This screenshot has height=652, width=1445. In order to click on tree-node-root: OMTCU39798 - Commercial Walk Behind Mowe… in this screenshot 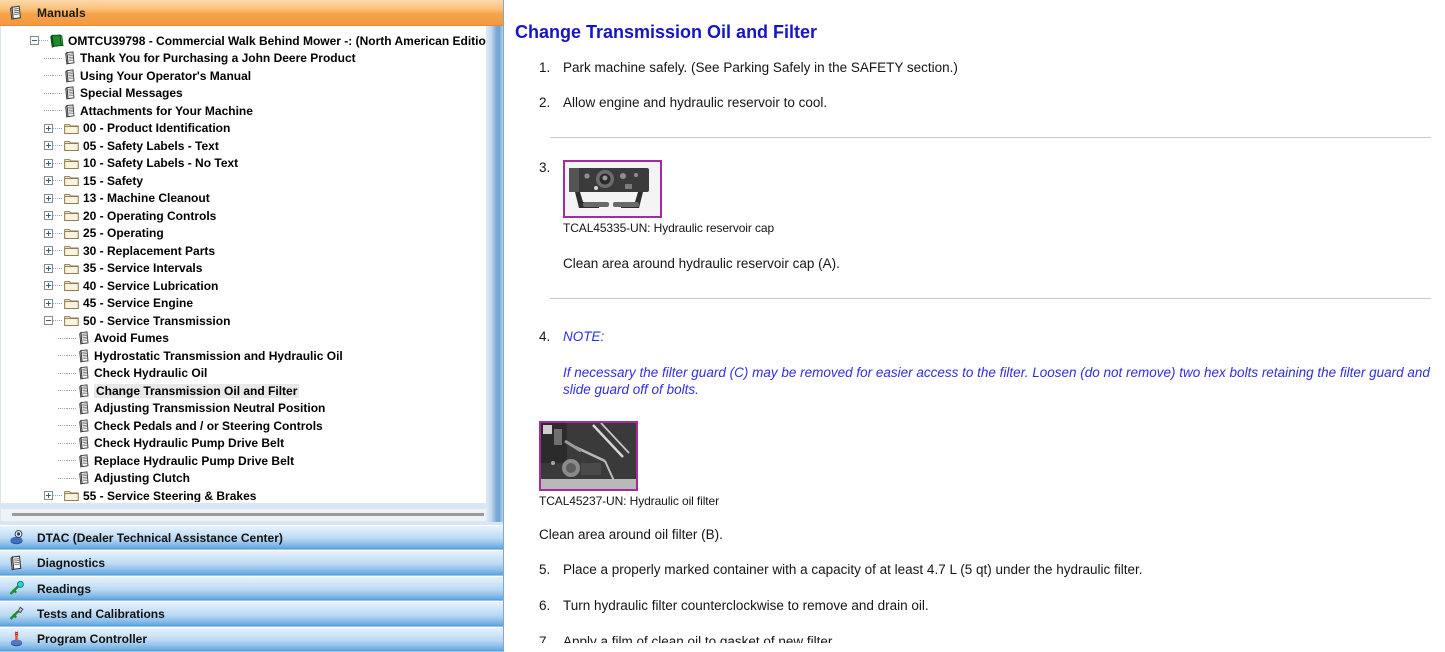, I will do `click(245, 41)`.